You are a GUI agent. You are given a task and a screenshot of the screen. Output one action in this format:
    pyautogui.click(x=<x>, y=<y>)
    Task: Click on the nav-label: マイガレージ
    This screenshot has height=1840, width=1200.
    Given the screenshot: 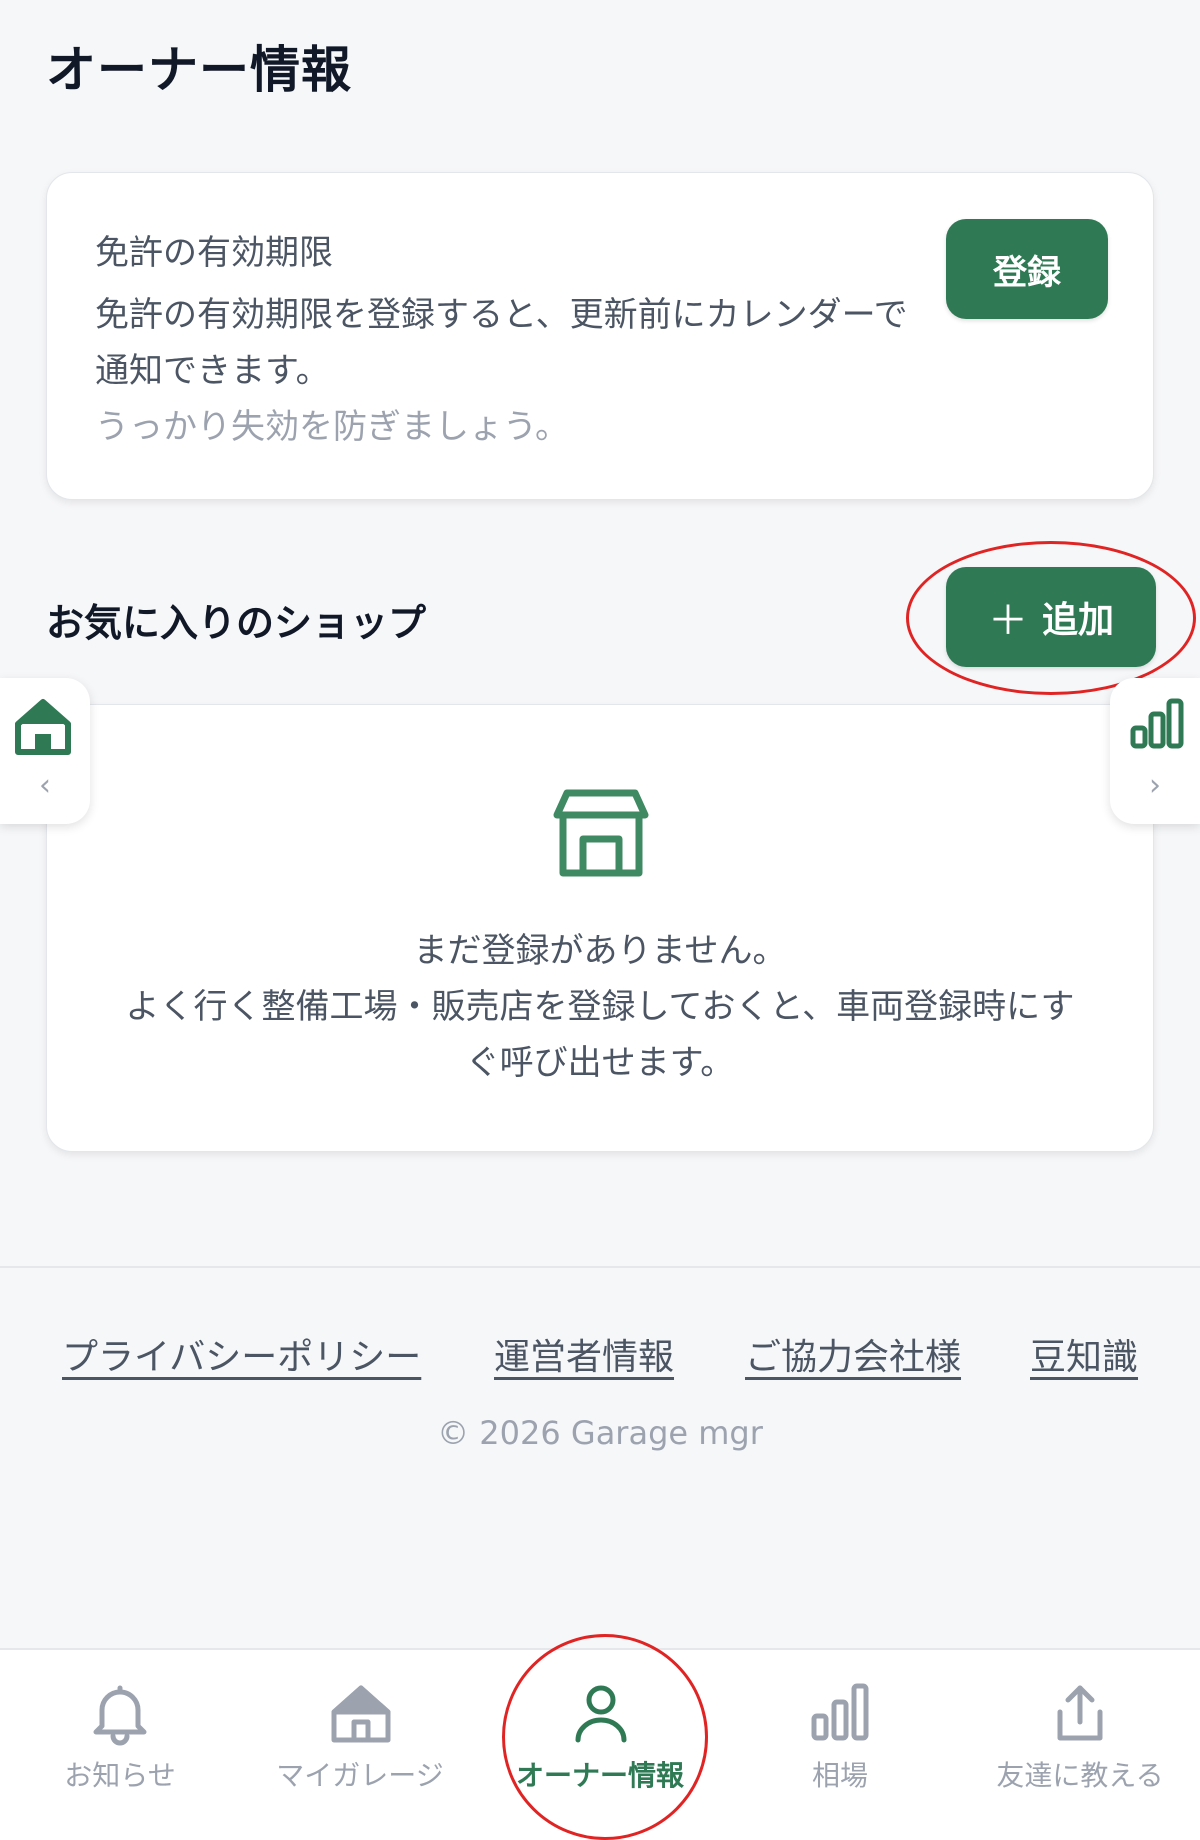 What is the action you would take?
    pyautogui.click(x=360, y=1775)
    